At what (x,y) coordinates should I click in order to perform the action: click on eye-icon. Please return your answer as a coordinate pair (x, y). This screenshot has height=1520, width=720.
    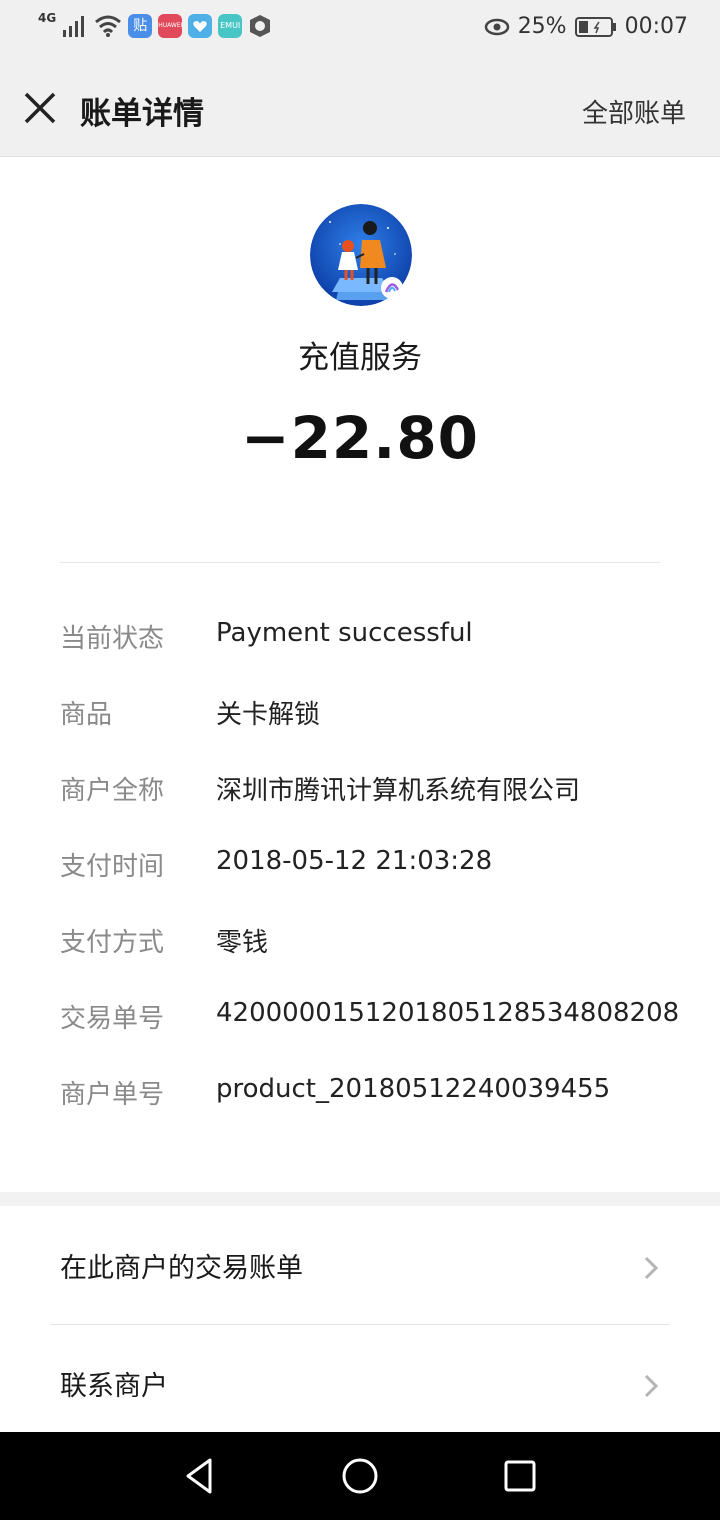
    Looking at the image, I should click on (496, 26).